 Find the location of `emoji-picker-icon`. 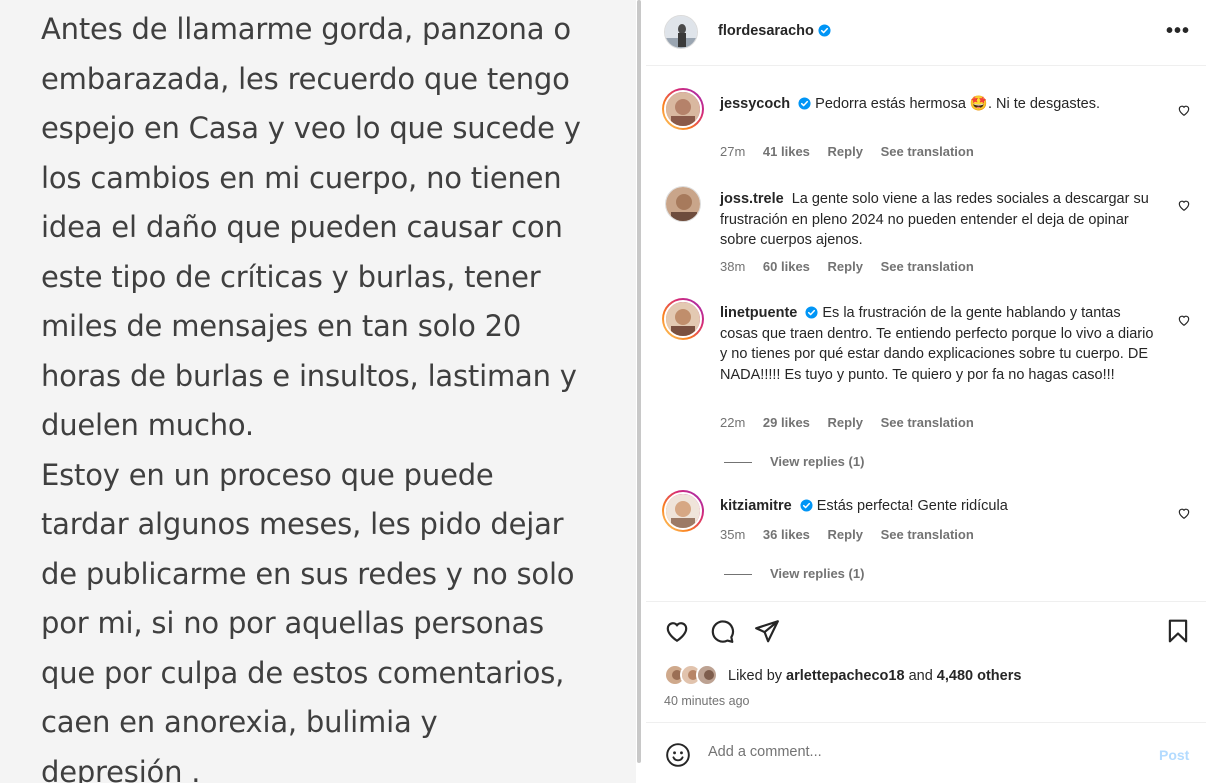

emoji-picker-icon is located at coordinates (678, 755).